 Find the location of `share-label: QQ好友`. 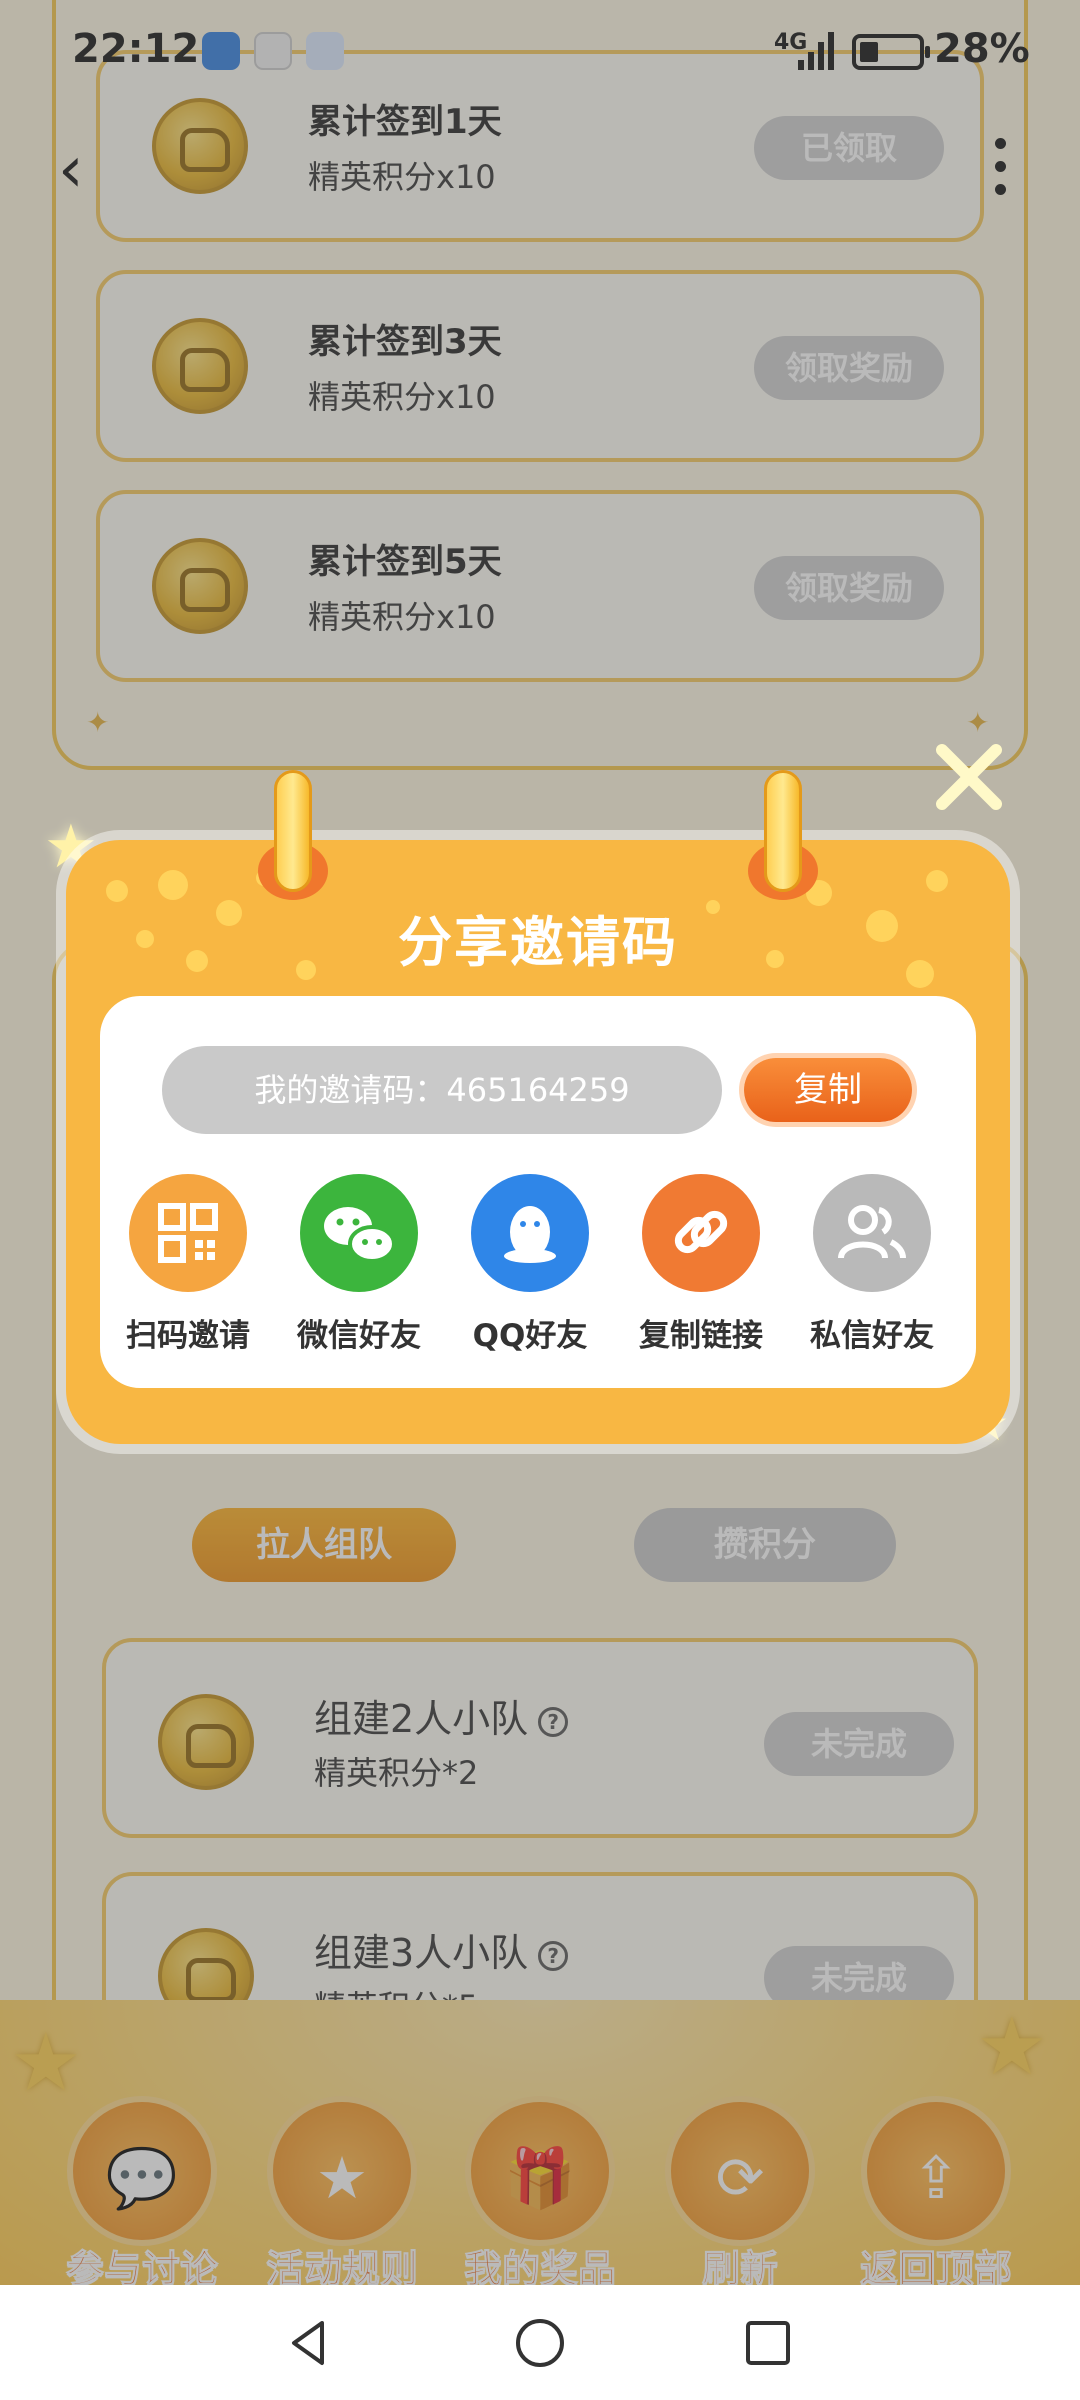

share-label: QQ好友 is located at coordinates (530, 1336).